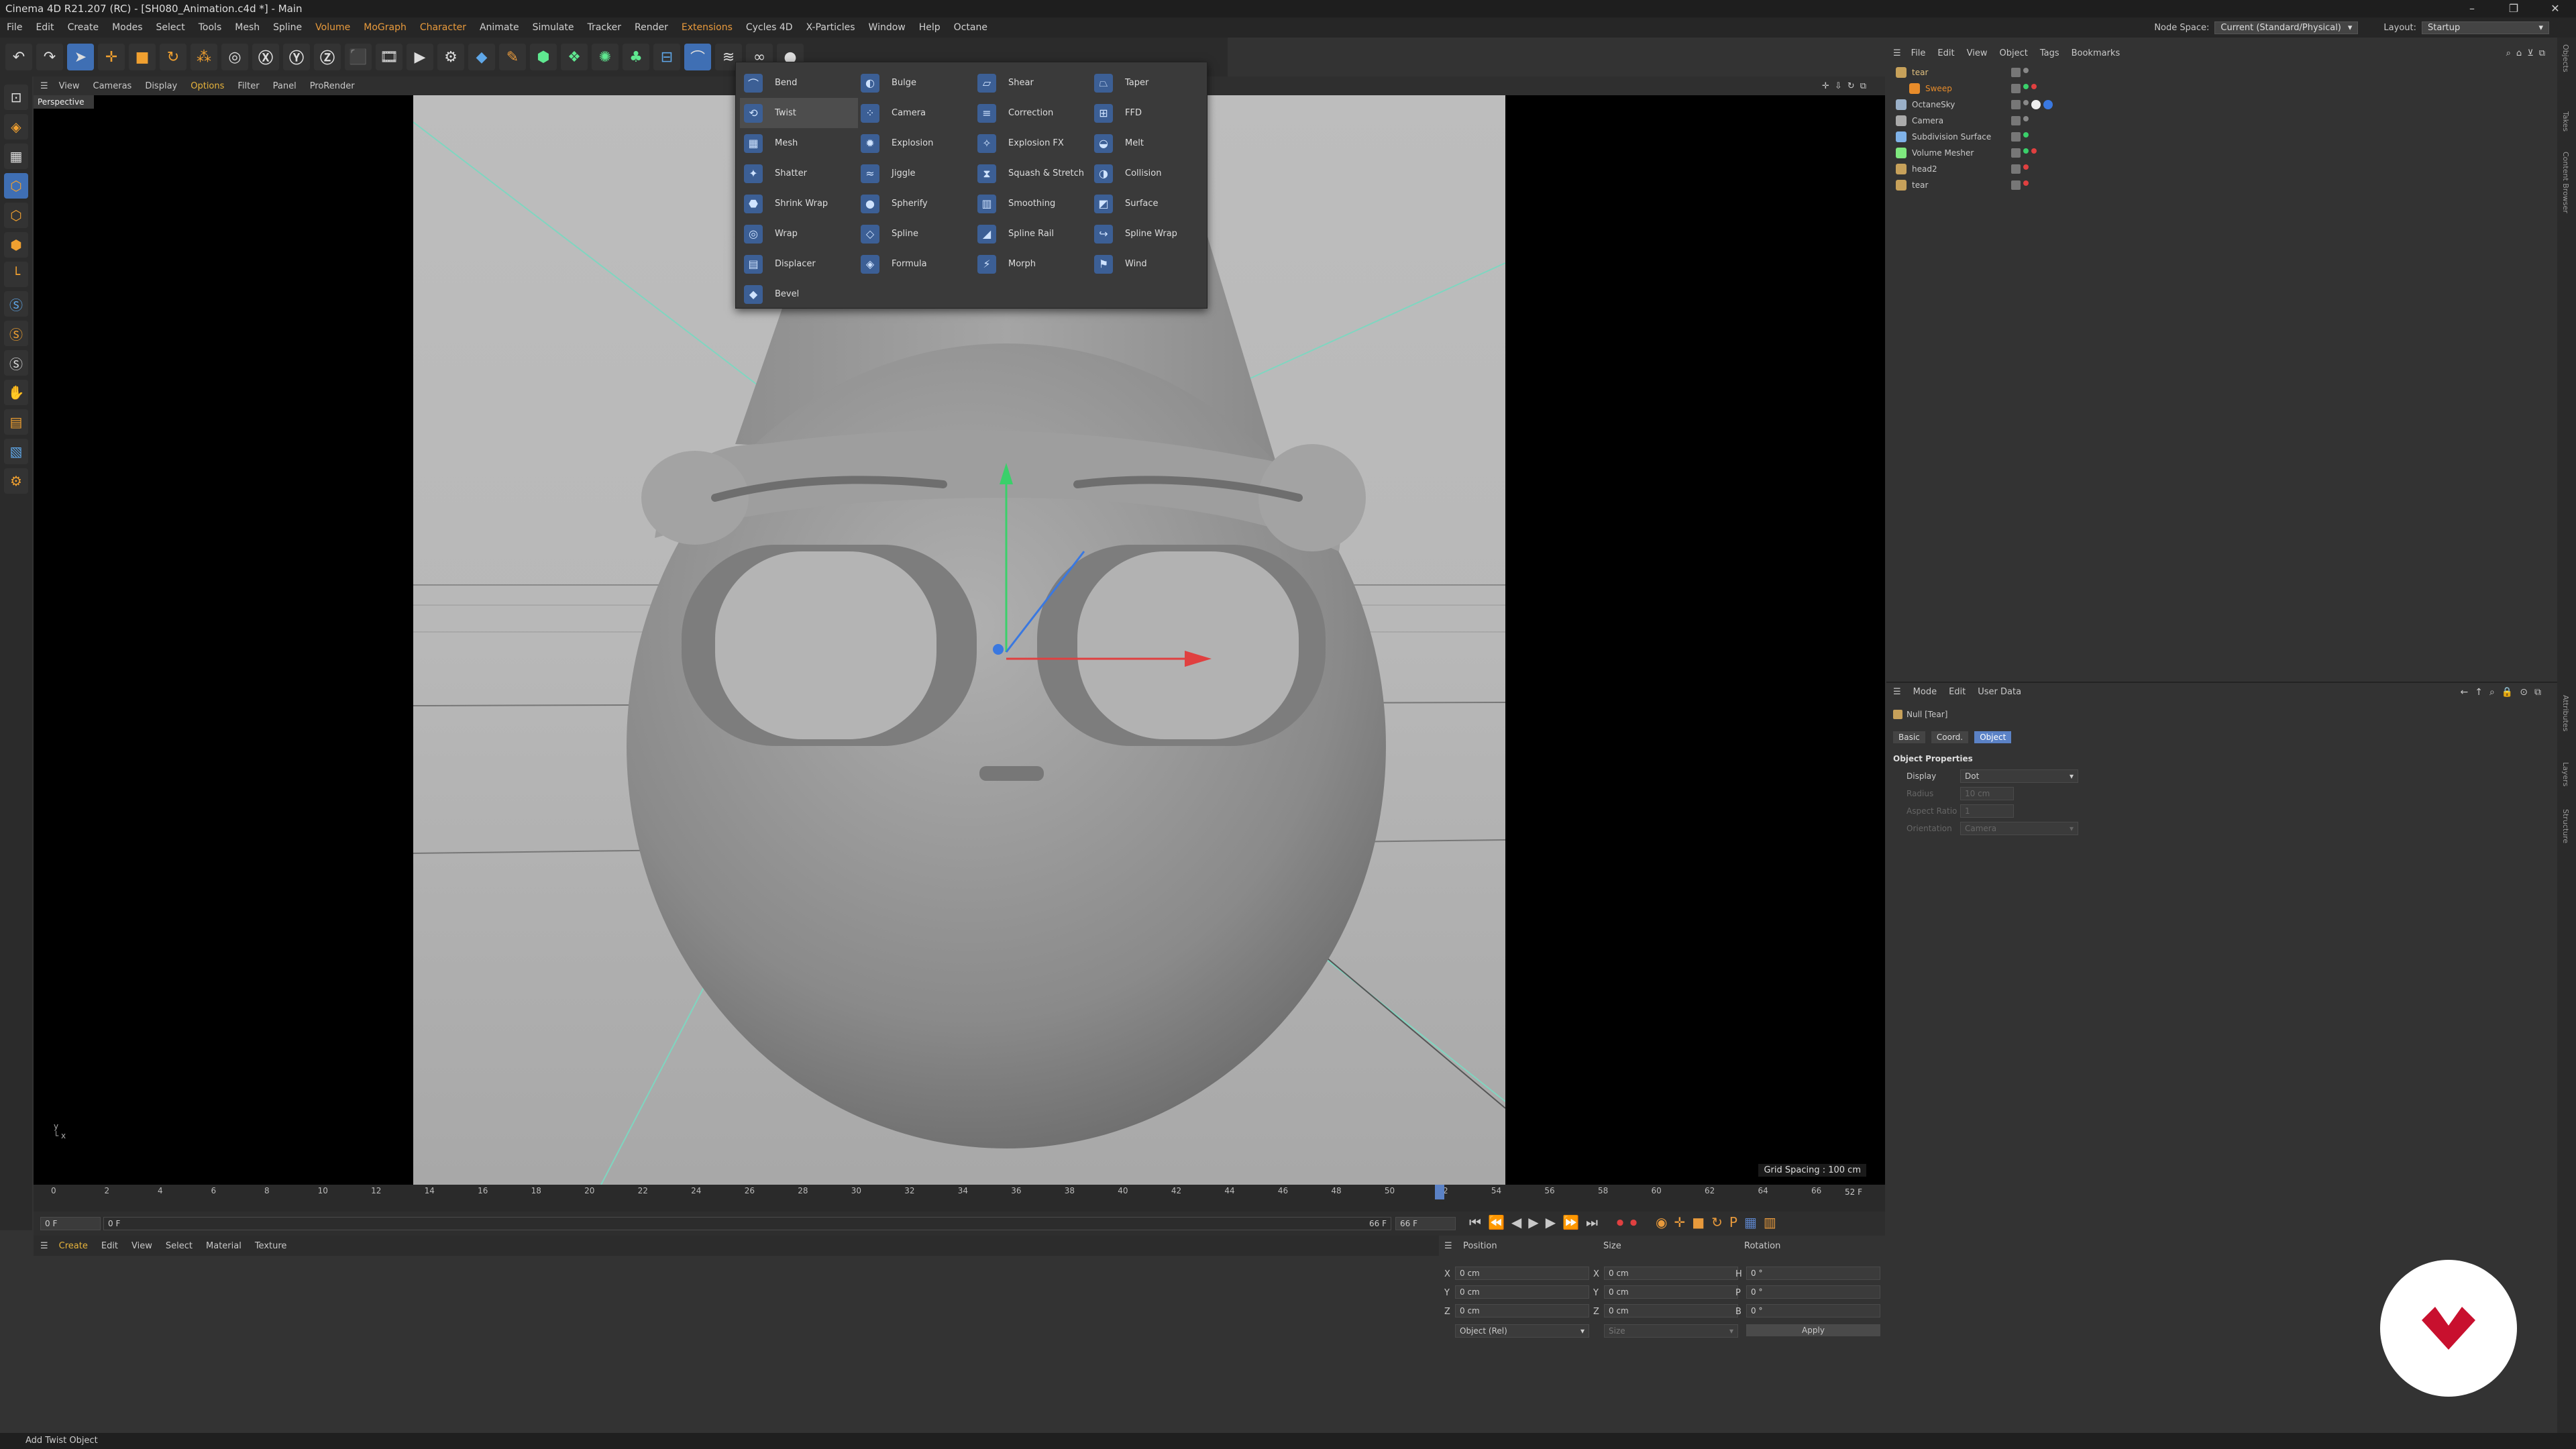  What do you see at coordinates (651, 27) in the screenshot?
I see `menu-render: Render` at bounding box center [651, 27].